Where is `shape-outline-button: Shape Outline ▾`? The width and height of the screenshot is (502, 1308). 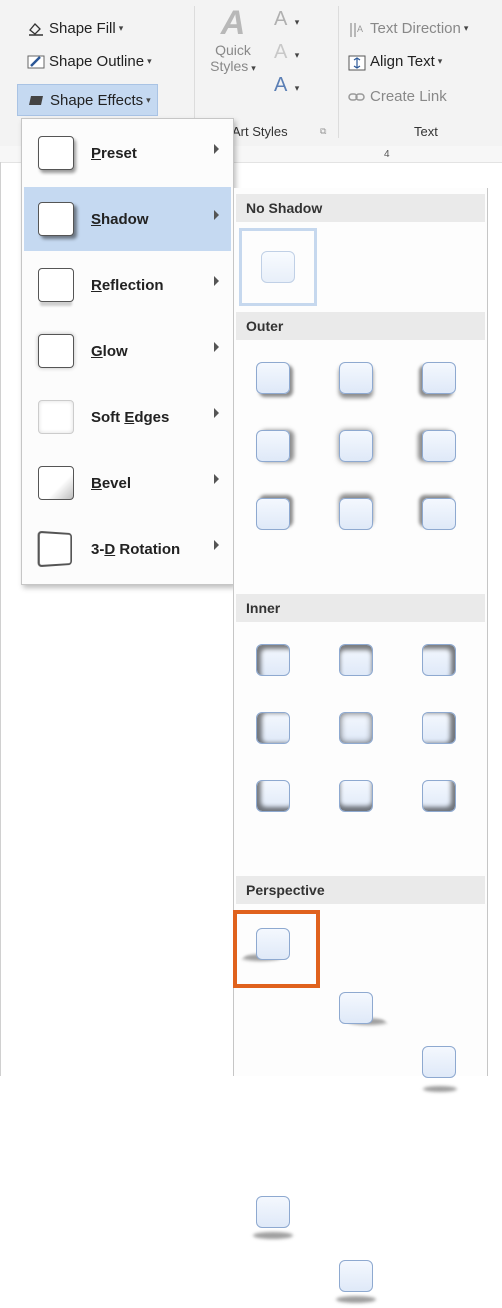
shape-outline-button: Shape Outline ▾ is located at coordinates (89, 61).